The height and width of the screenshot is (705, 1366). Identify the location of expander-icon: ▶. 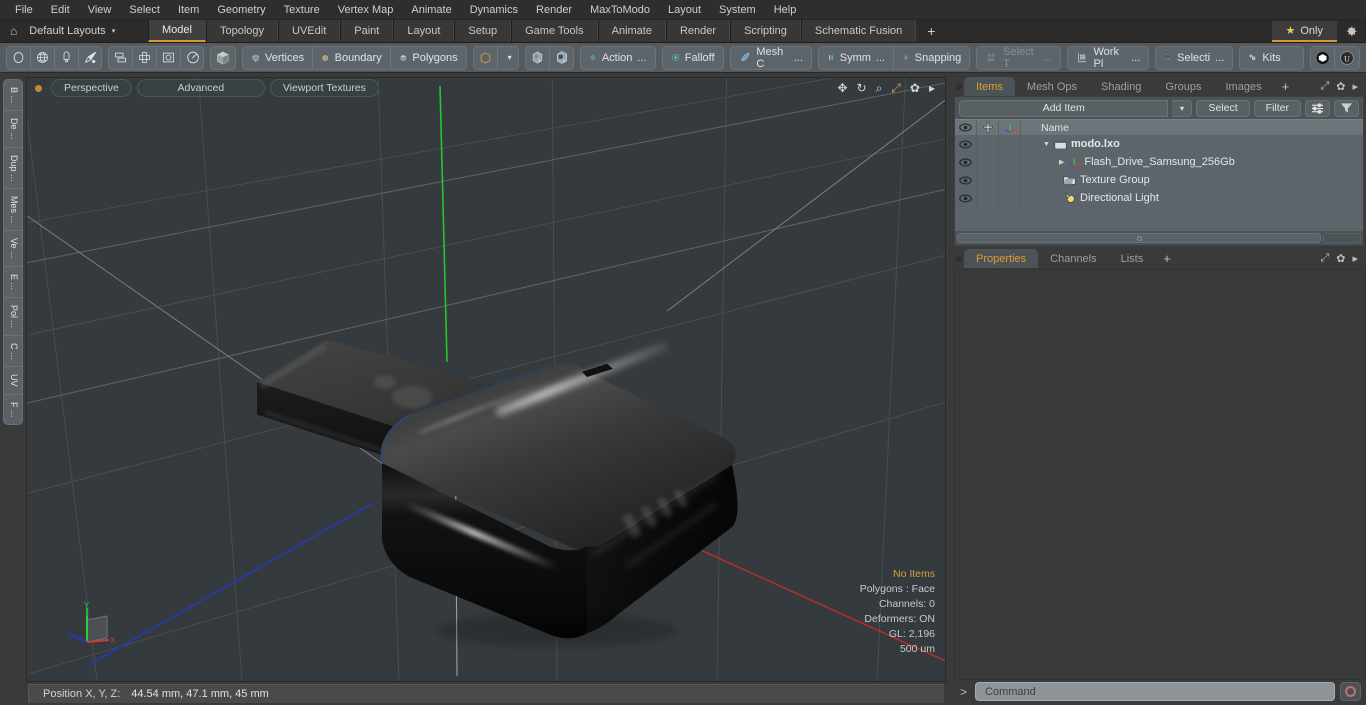
(1061, 162).